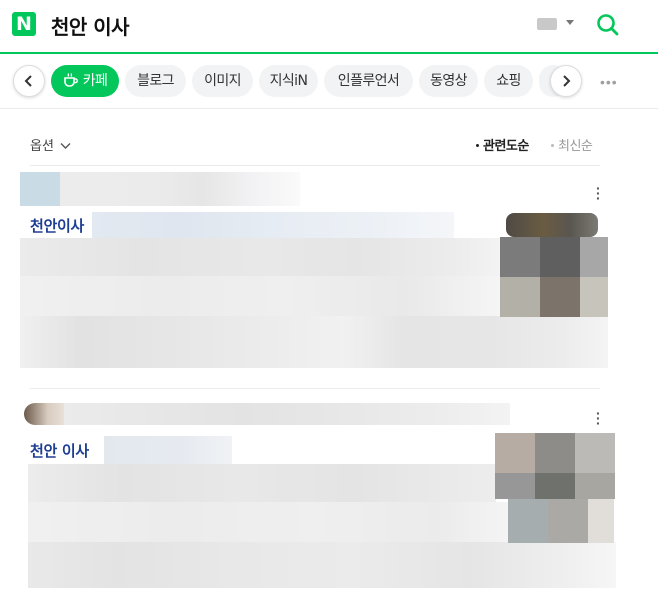 This screenshot has height=608, width=658. What do you see at coordinates (58, 225) in the screenshot?
I see `result-title: 천안이사` at bounding box center [58, 225].